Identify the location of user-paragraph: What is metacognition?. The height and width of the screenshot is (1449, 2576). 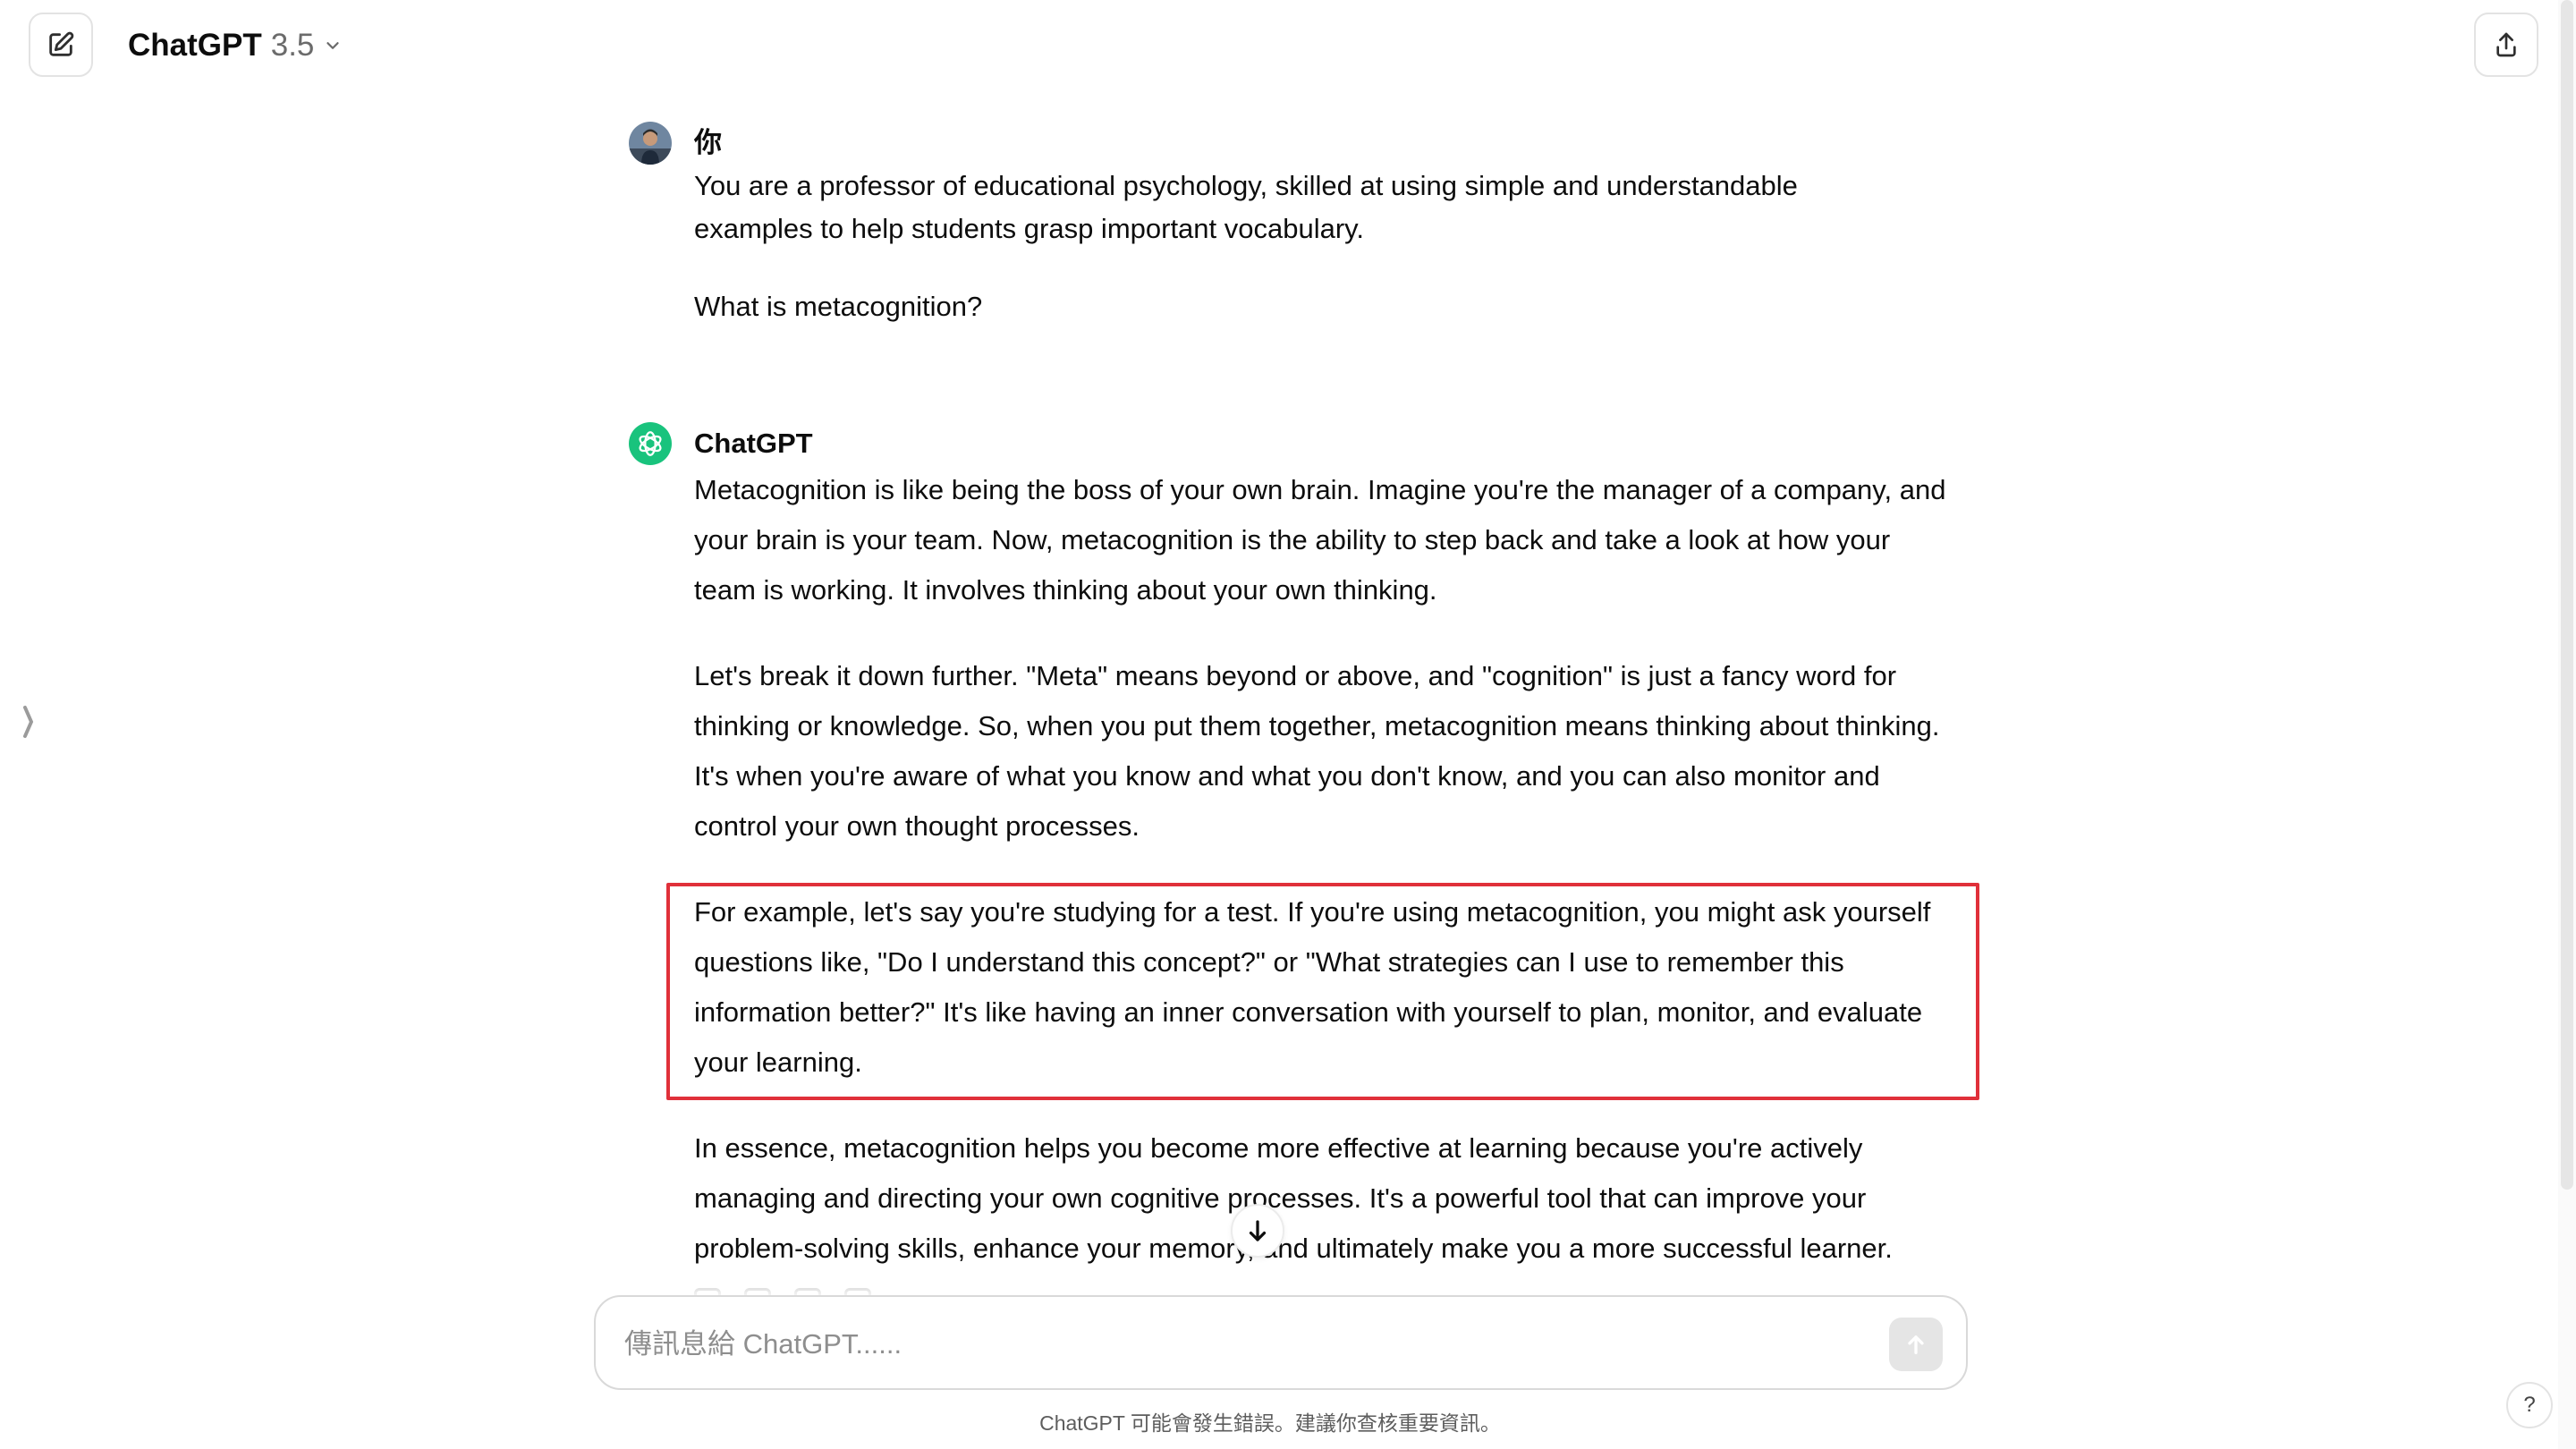
(838, 306).